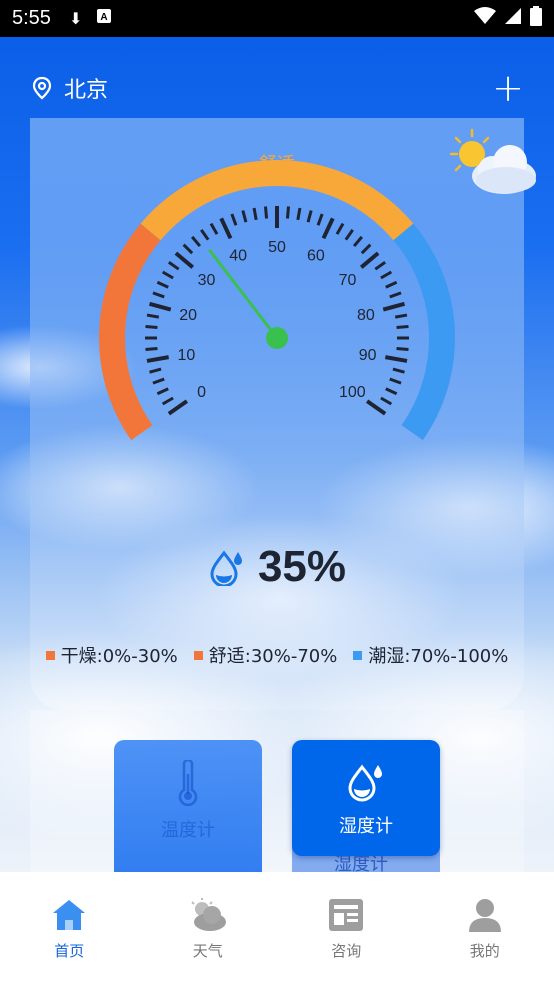 The width and height of the screenshot is (554, 984). I want to click on tab-news: 咨询, so click(346, 928).